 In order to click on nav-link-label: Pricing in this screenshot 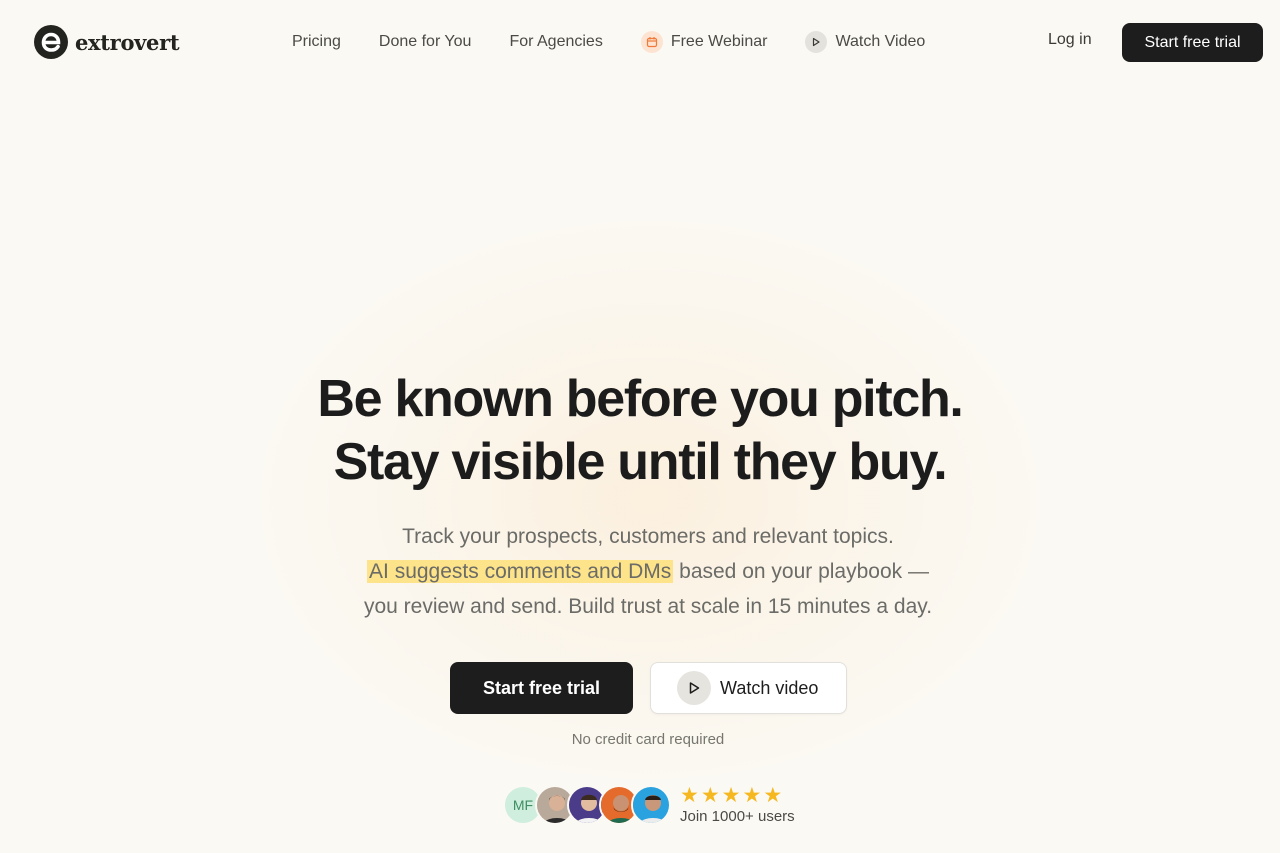, I will do `click(316, 41)`.